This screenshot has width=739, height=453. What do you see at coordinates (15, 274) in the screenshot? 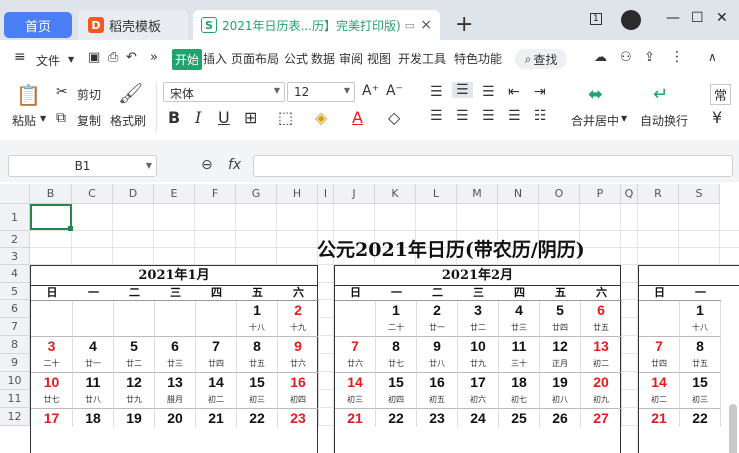
I see `row-header-4: 4` at bounding box center [15, 274].